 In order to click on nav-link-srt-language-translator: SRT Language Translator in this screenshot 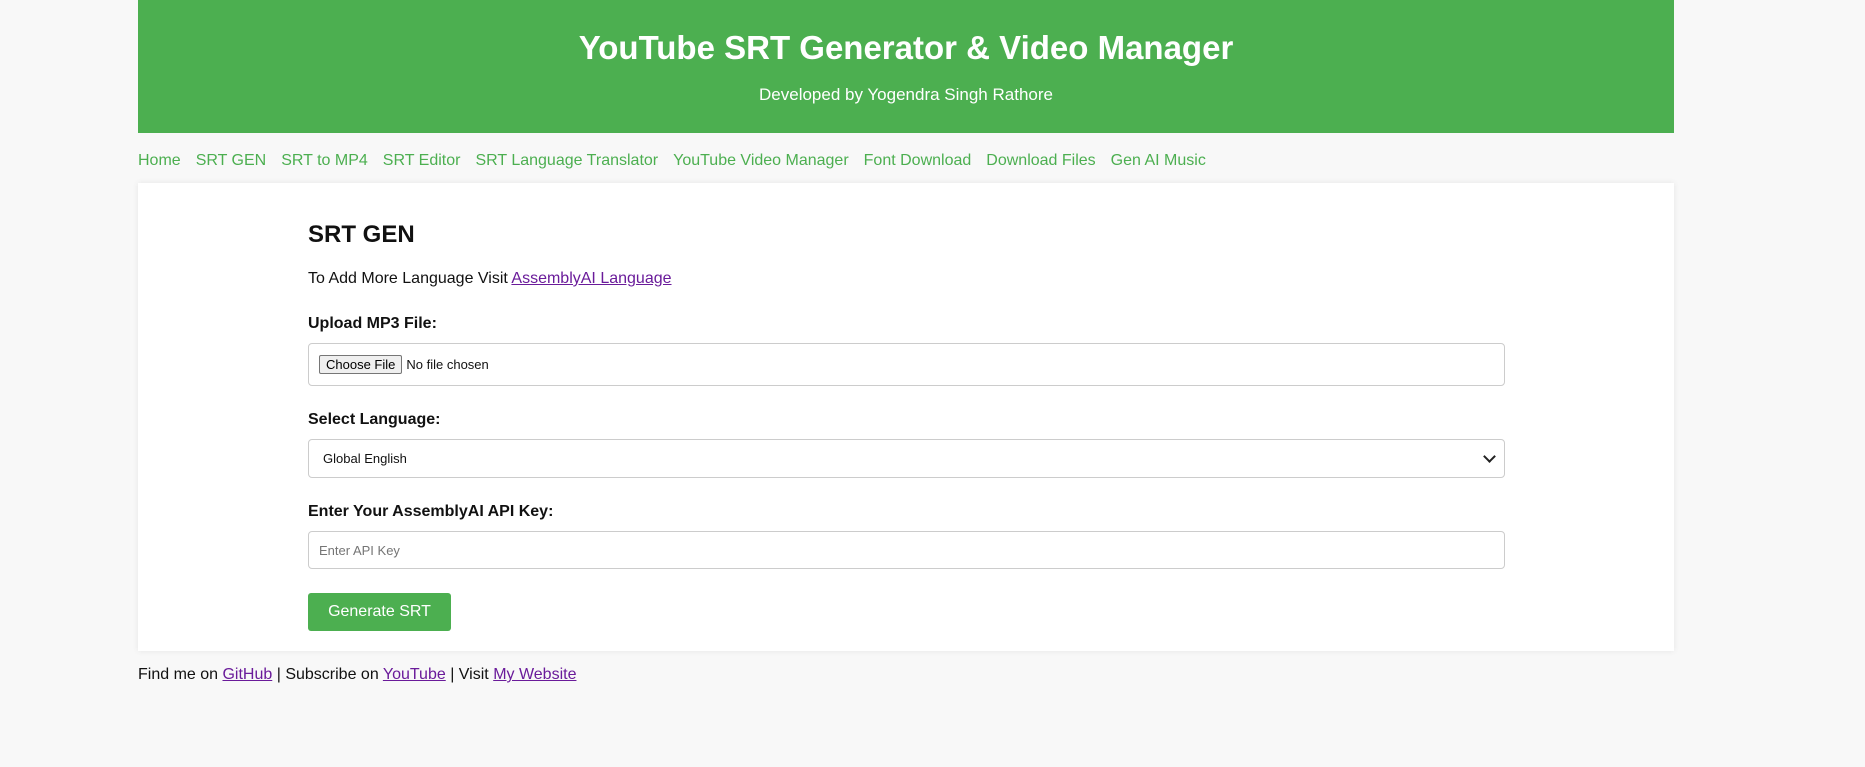, I will do `click(566, 161)`.